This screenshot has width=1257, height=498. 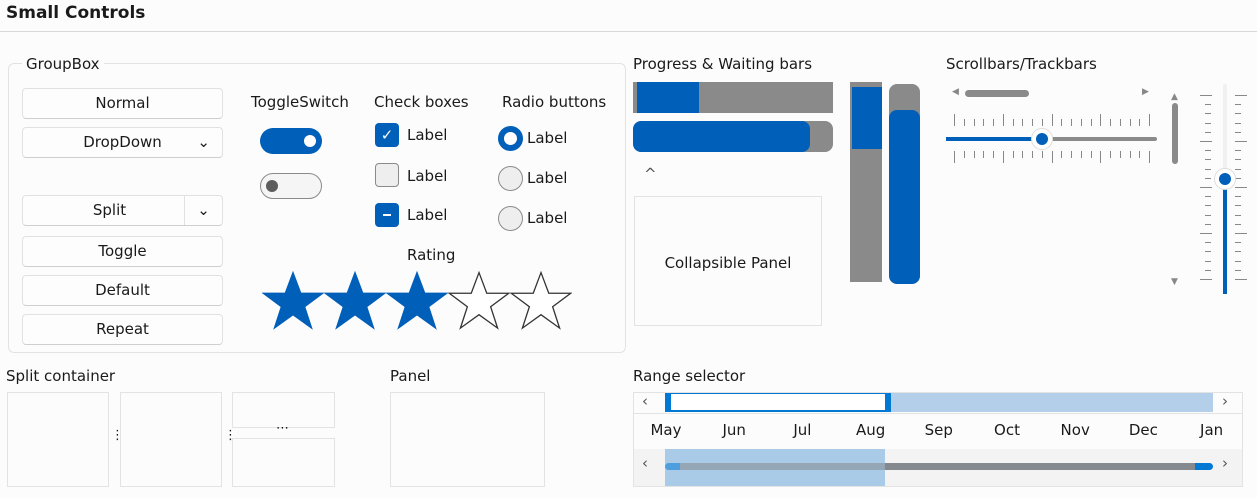 I want to click on month-label: May, so click(x=666, y=430).